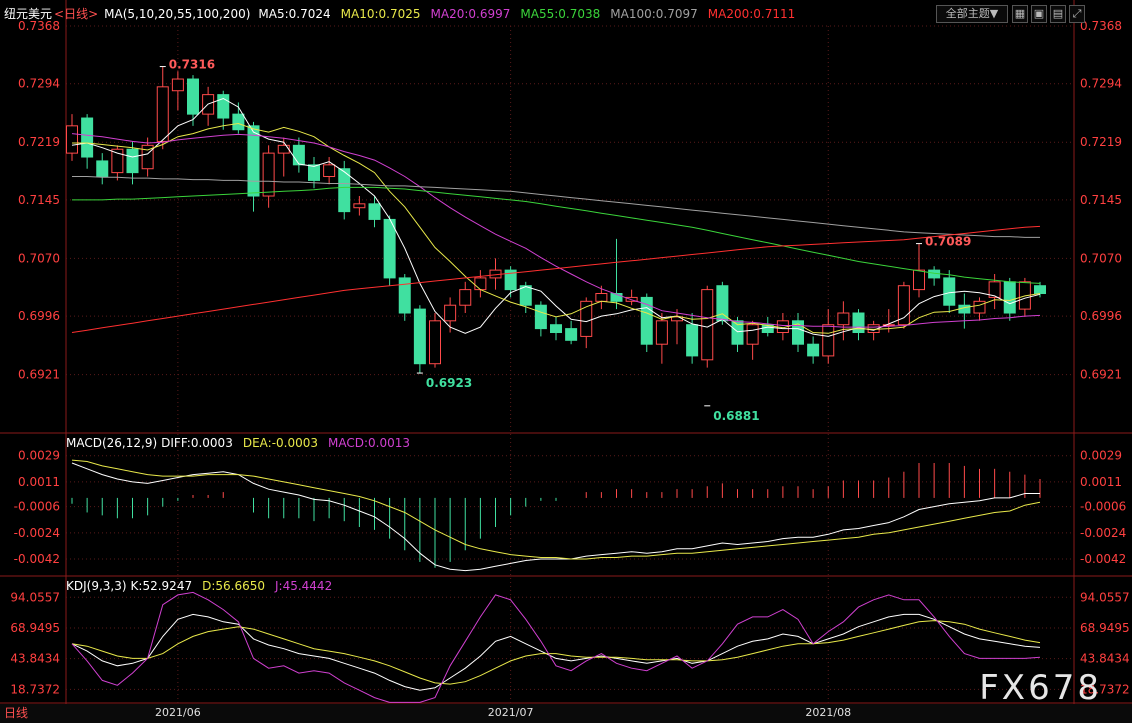 This screenshot has height=723, width=1132. Describe the element at coordinates (1101, 258) in the screenshot. I see `price-tick-label-right: 0.7070` at that location.